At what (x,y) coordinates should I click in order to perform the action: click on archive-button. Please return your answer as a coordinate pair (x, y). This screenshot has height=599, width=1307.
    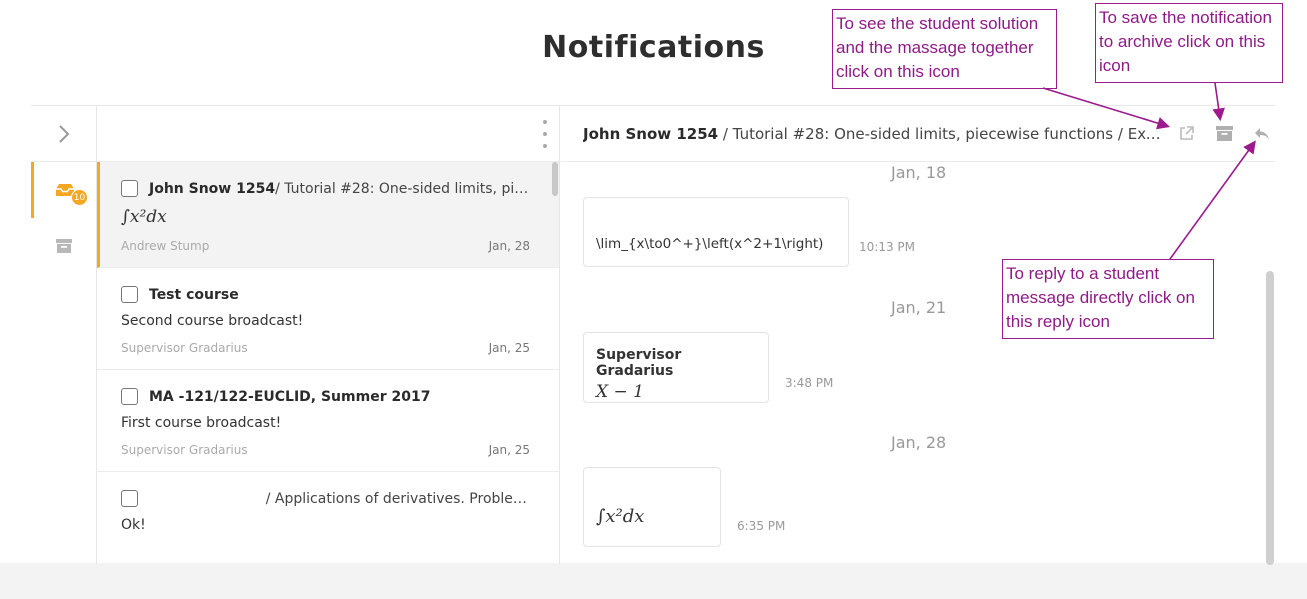
    Looking at the image, I should click on (1224, 134).